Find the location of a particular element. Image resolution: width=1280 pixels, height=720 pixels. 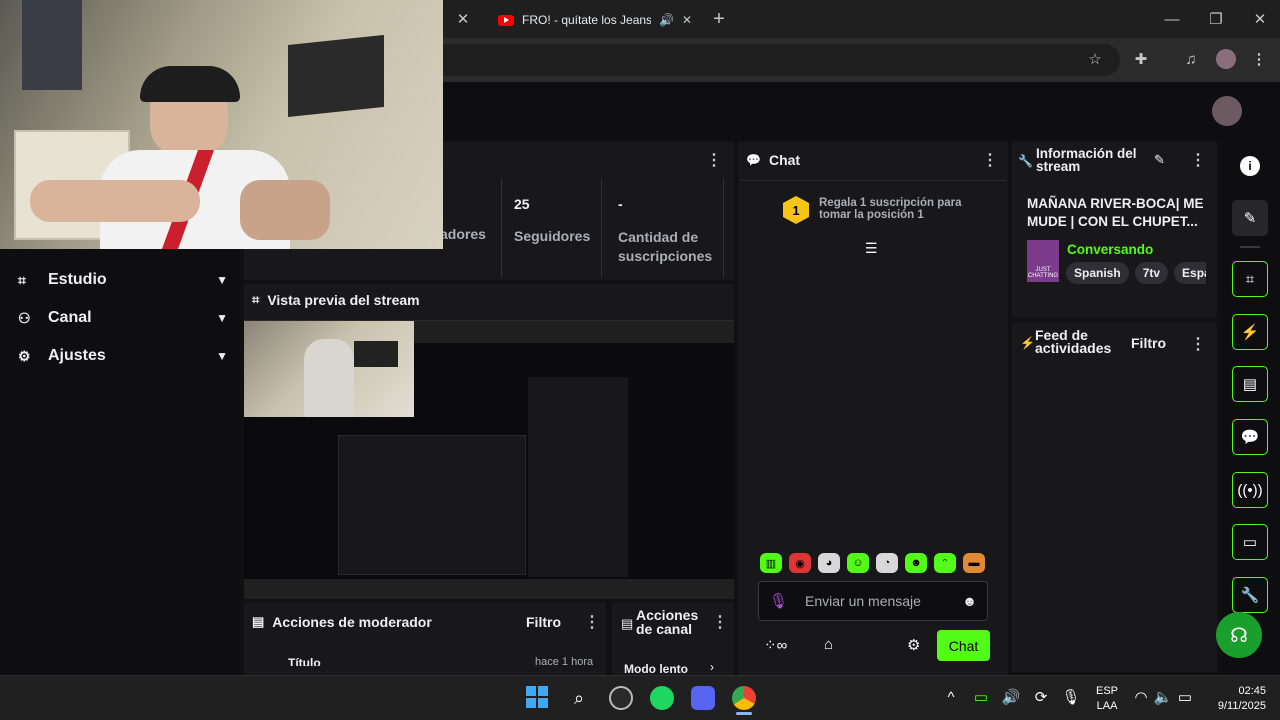

sidebar-item-canal: ⚇ Canal ▼ is located at coordinates (123, 318).